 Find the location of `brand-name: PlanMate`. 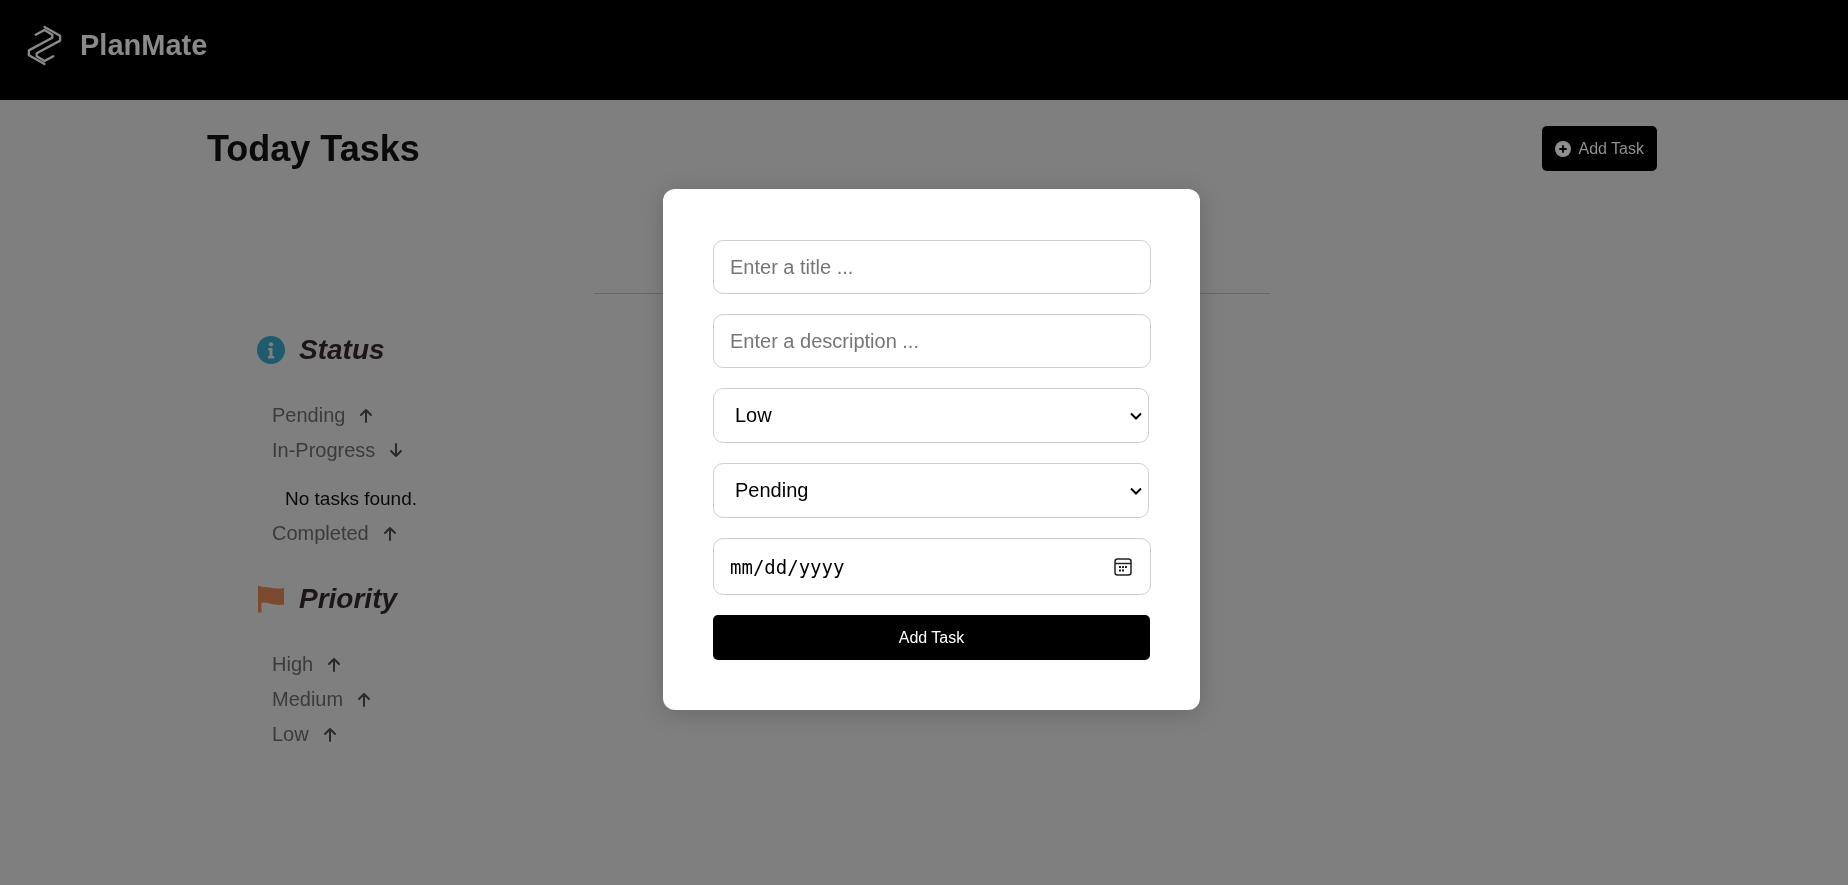

brand-name: PlanMate is located at coordinates (144, 44).